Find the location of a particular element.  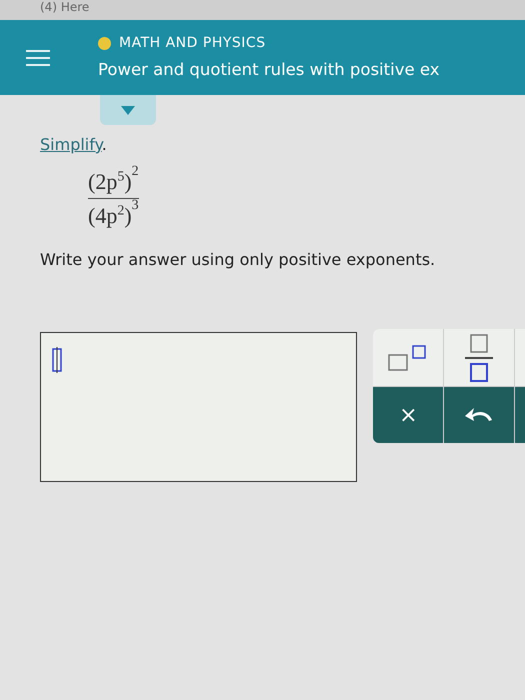

undo-icon is located at coordinates (479, 415).